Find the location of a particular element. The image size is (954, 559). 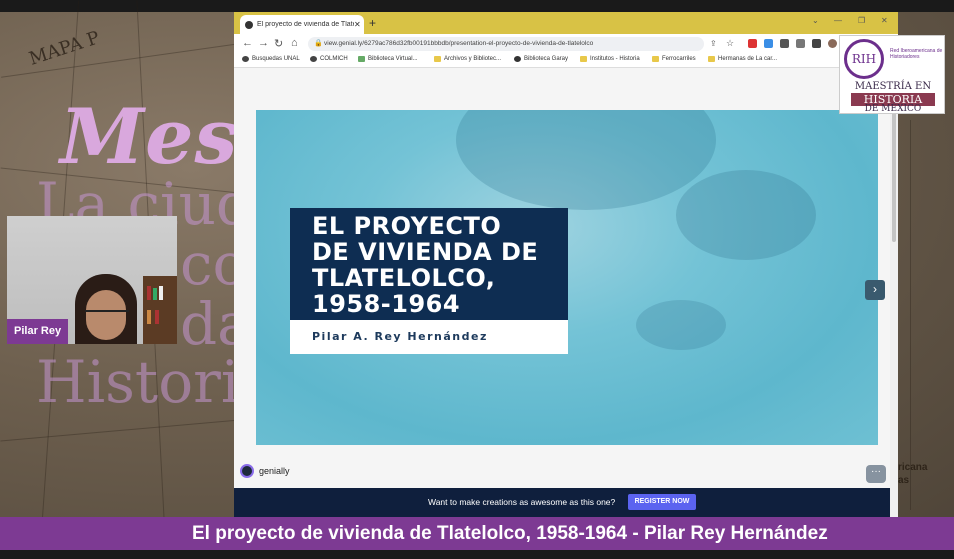

map-side-label: as is located at coordinates (904, 480).